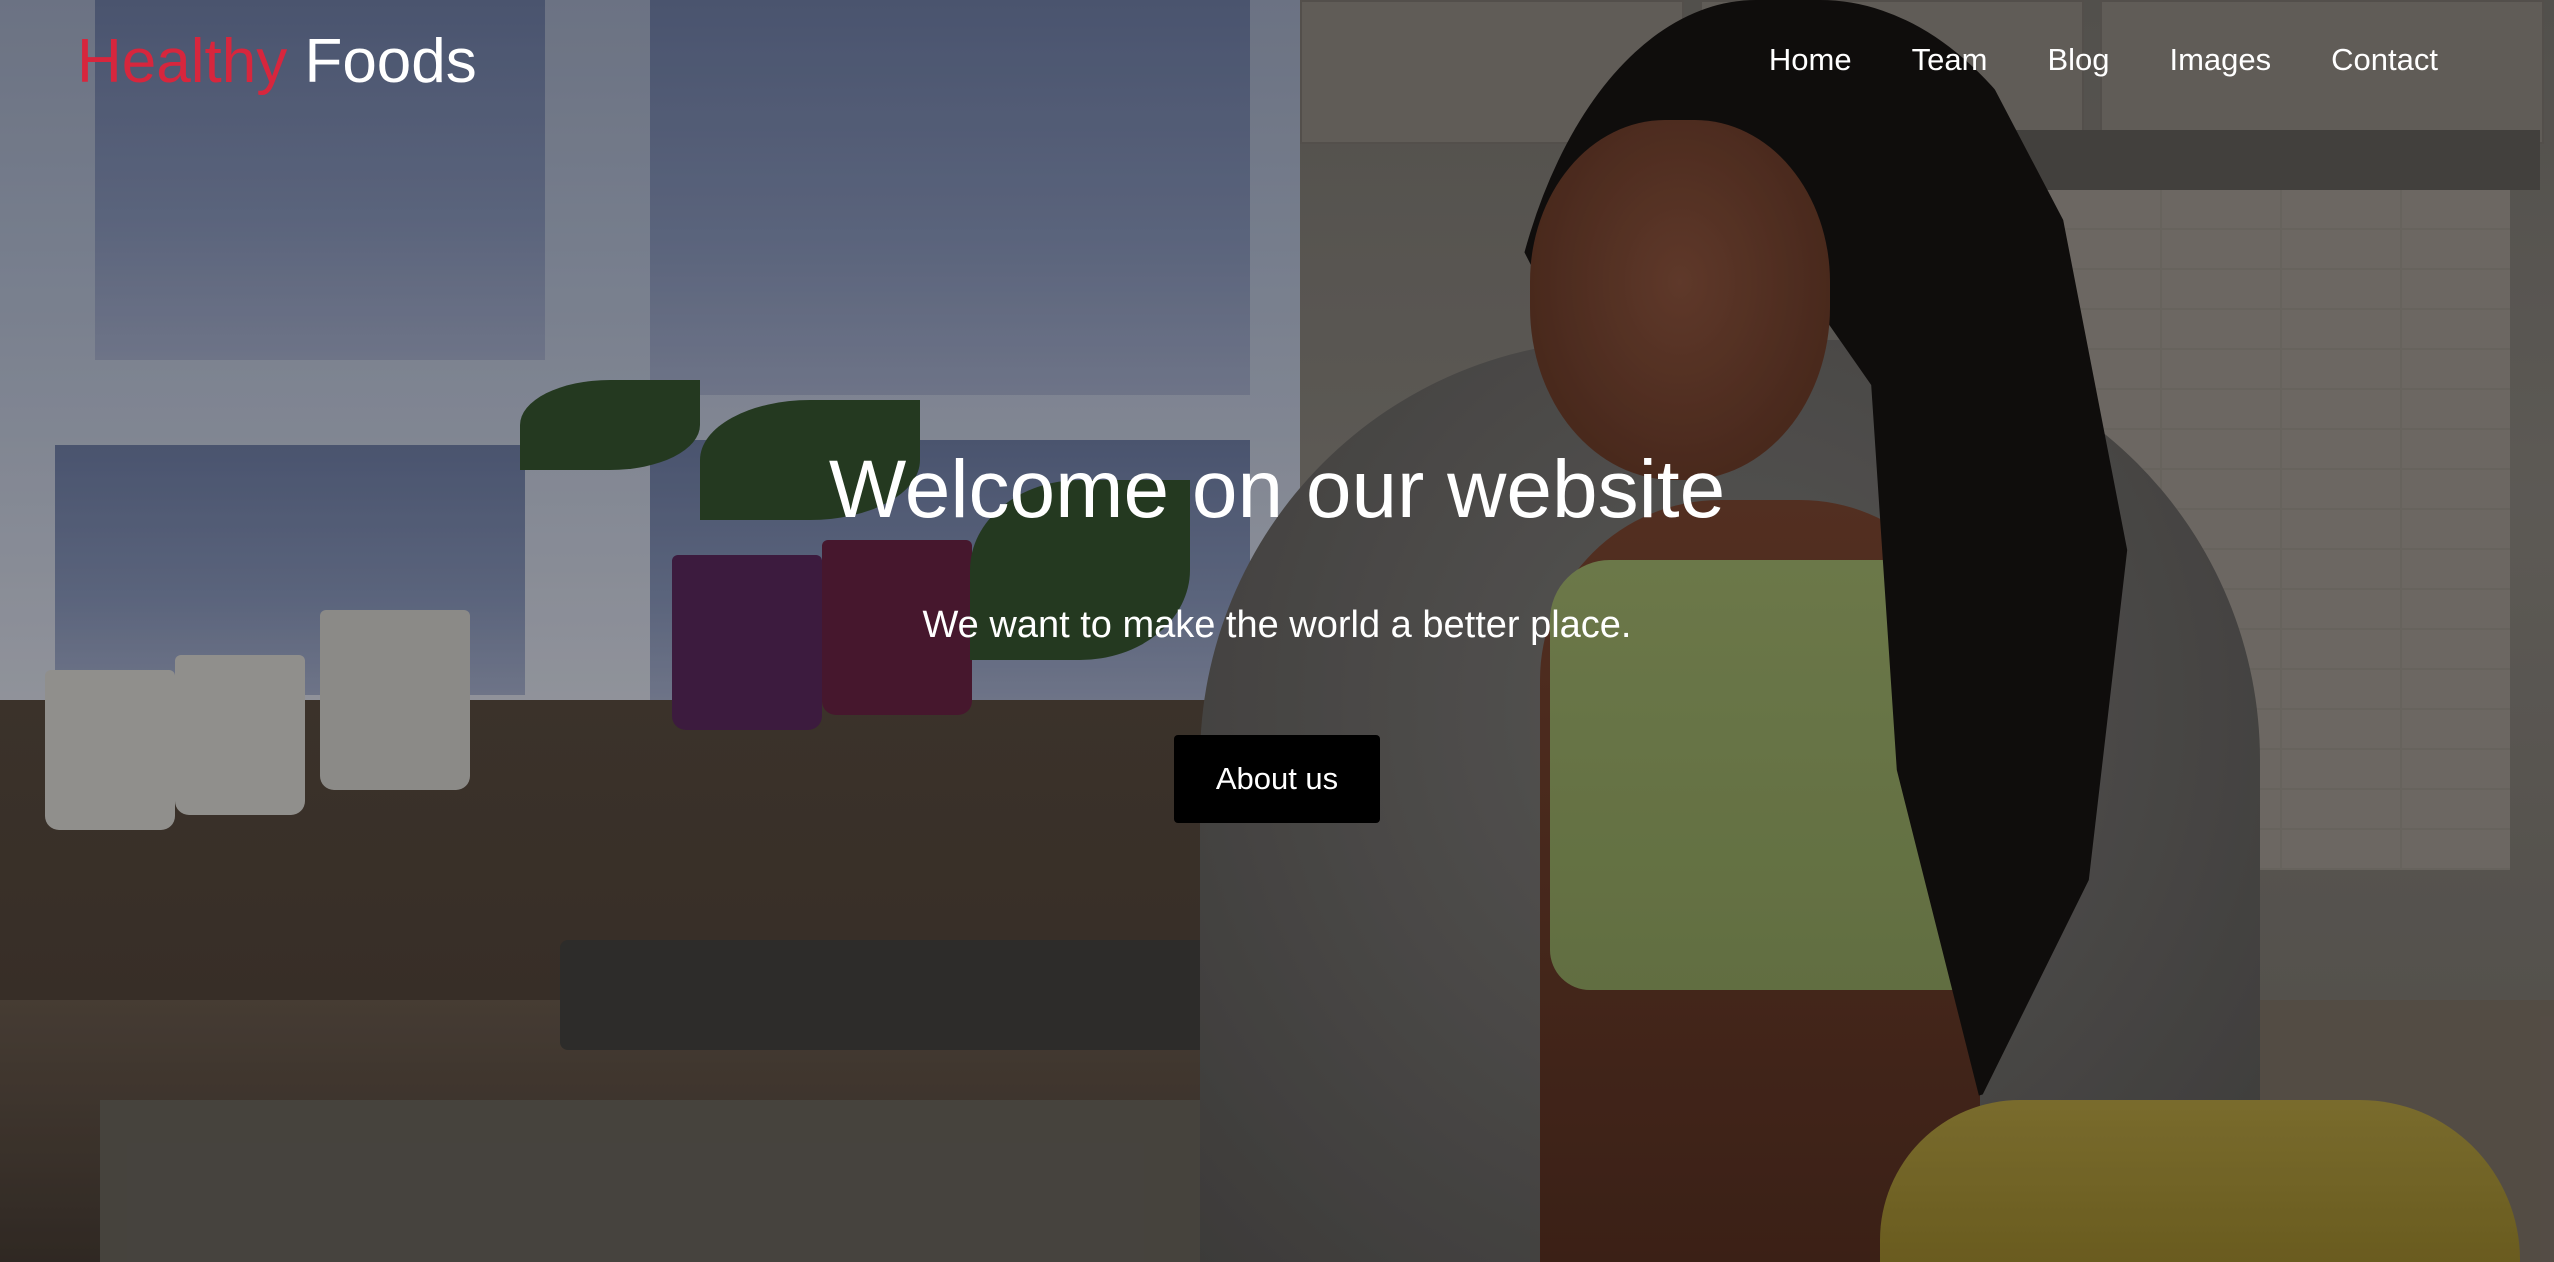  I want to click on nav-link-images: Images, so click(2220, 60).